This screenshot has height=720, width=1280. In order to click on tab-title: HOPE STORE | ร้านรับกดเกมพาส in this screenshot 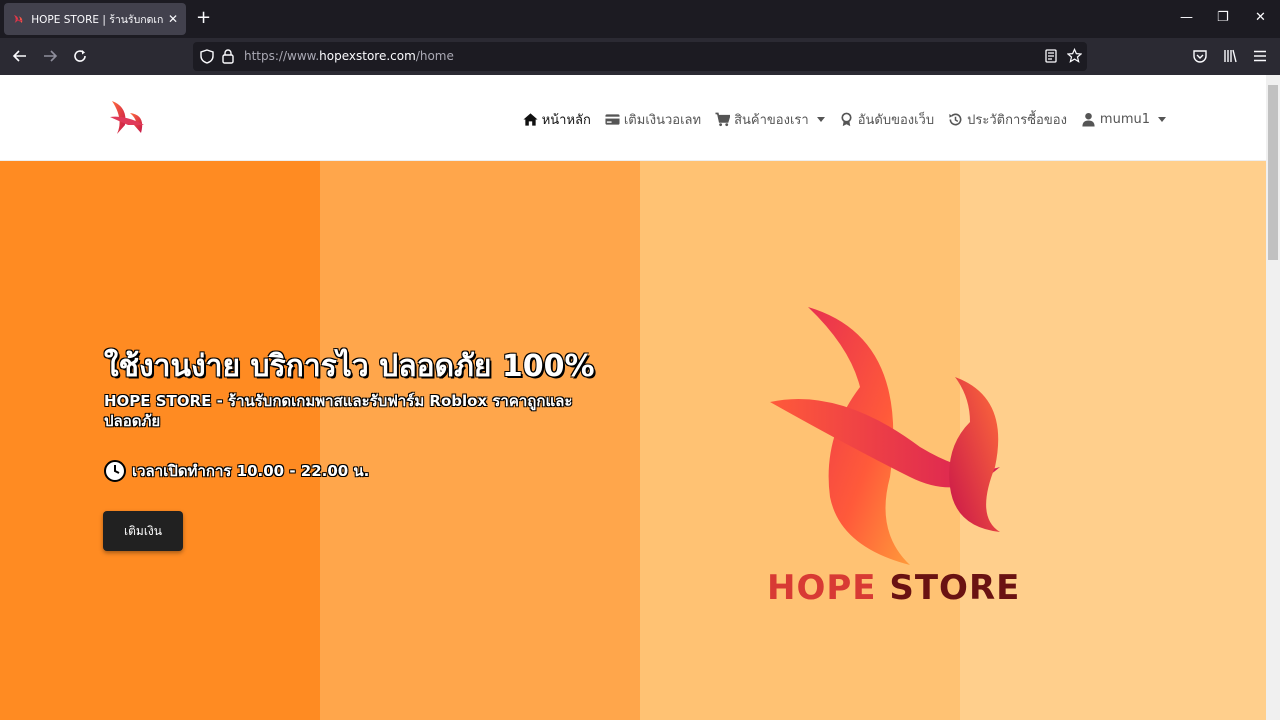, I will do `click(97, 19)`.